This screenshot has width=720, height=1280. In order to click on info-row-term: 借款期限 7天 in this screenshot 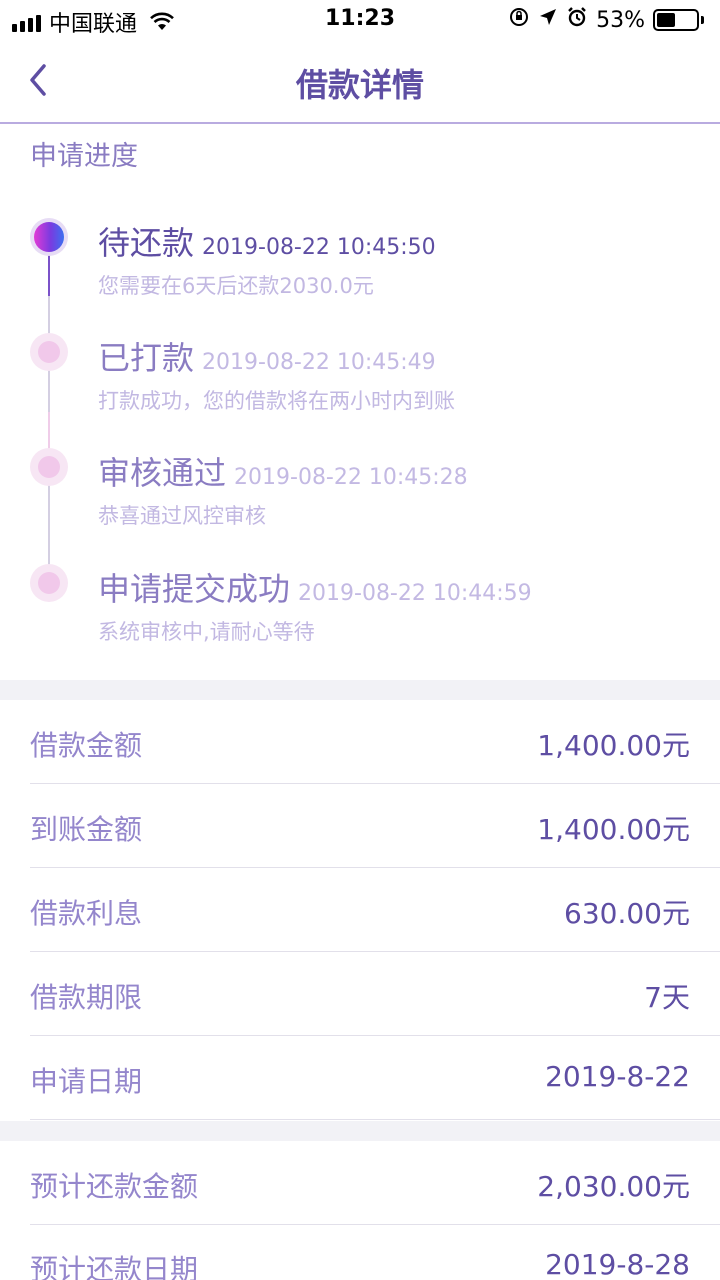, I will do `click(375, 994)`.